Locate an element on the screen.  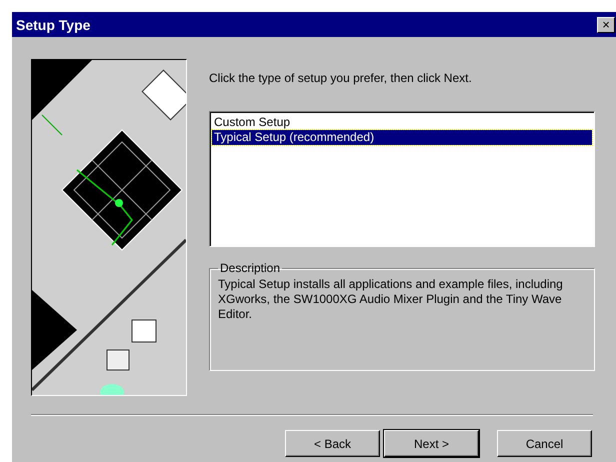
window-title: Setup Type is located at coordinates (53, 24).